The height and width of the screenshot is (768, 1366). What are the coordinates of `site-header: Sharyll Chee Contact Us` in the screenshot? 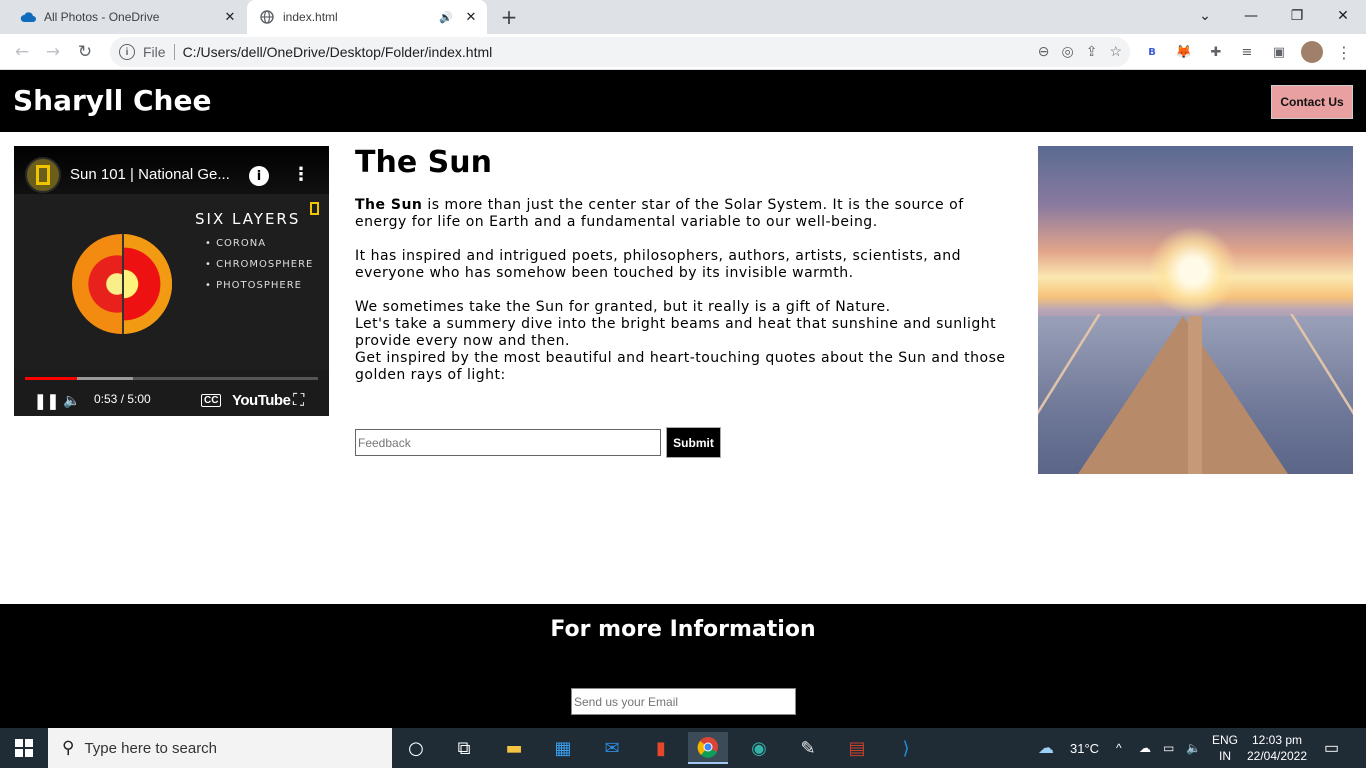 It's located at (683, 101).